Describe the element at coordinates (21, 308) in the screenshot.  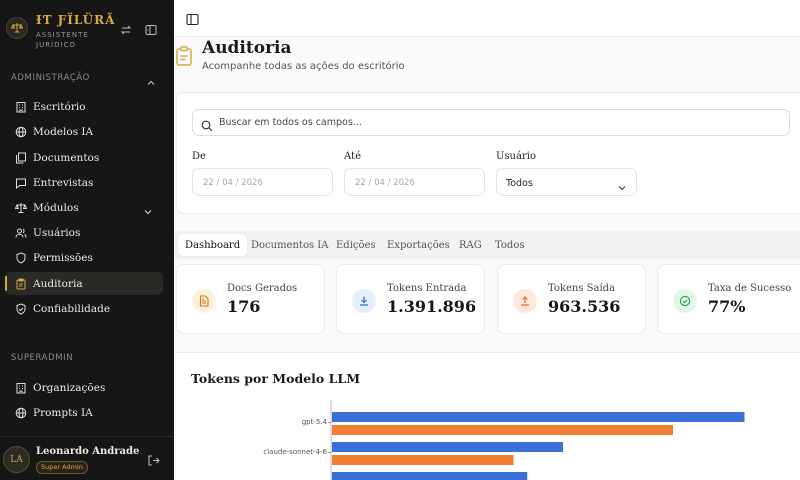
I see `shield-check-icon` at that location.